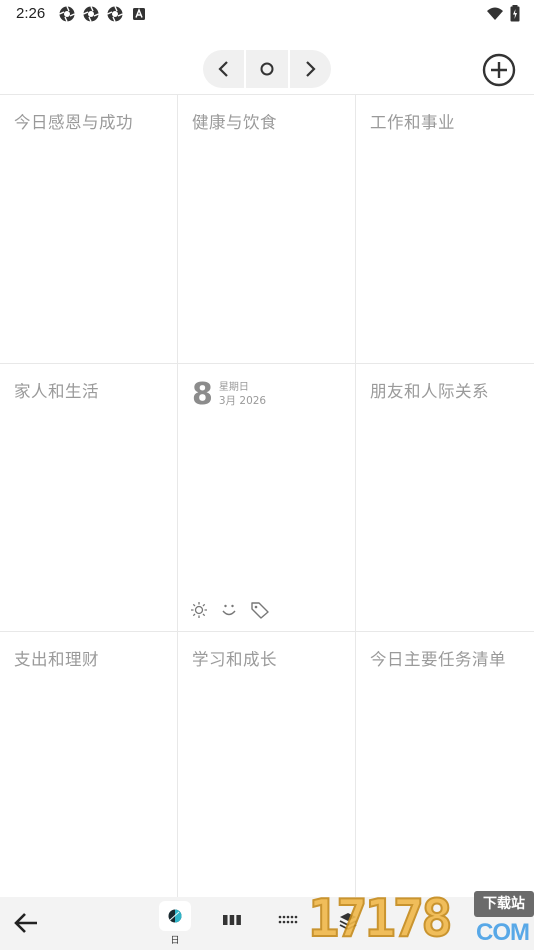 The width and height of the screenshot is (534, 950). I want to click on system-icons, so click(503, 13).